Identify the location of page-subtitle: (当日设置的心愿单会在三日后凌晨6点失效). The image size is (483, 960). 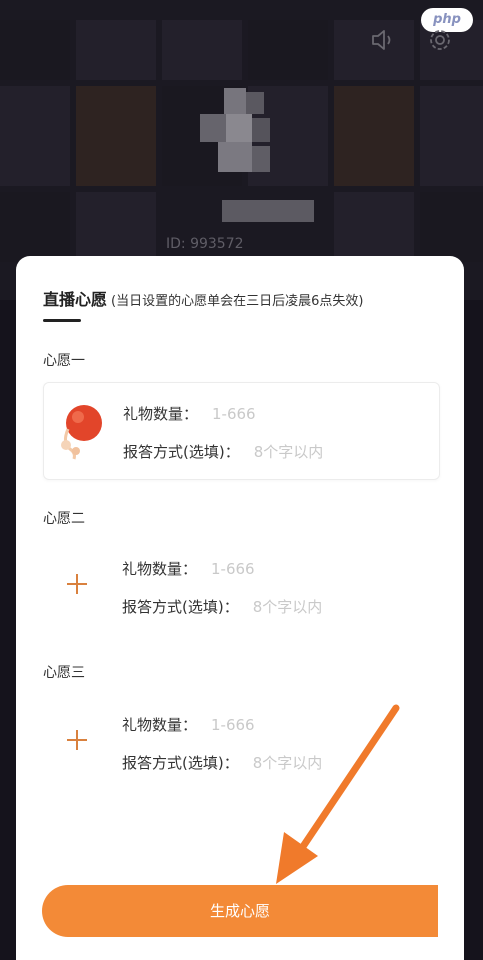
(237, 301).